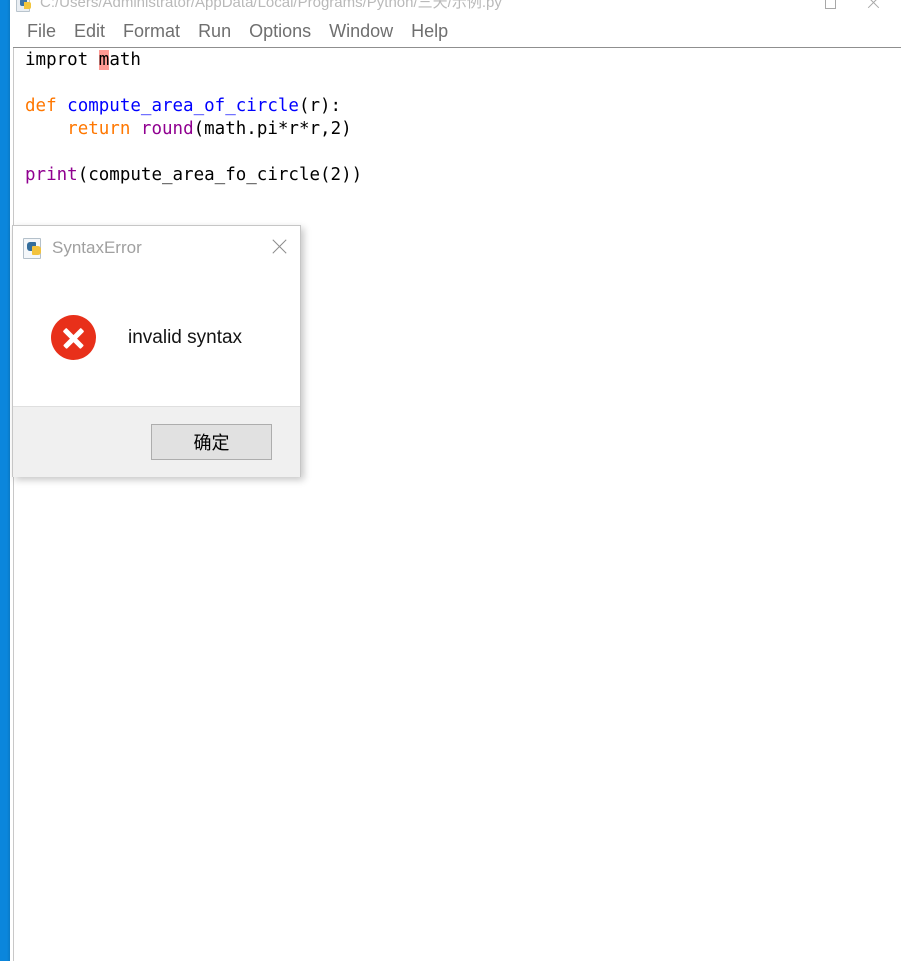 The height and width of the screenshot is (961, 901). Describe the element at coordinates (280, 31) in the screenshot. I see `menu-item-options: Options` at that location.